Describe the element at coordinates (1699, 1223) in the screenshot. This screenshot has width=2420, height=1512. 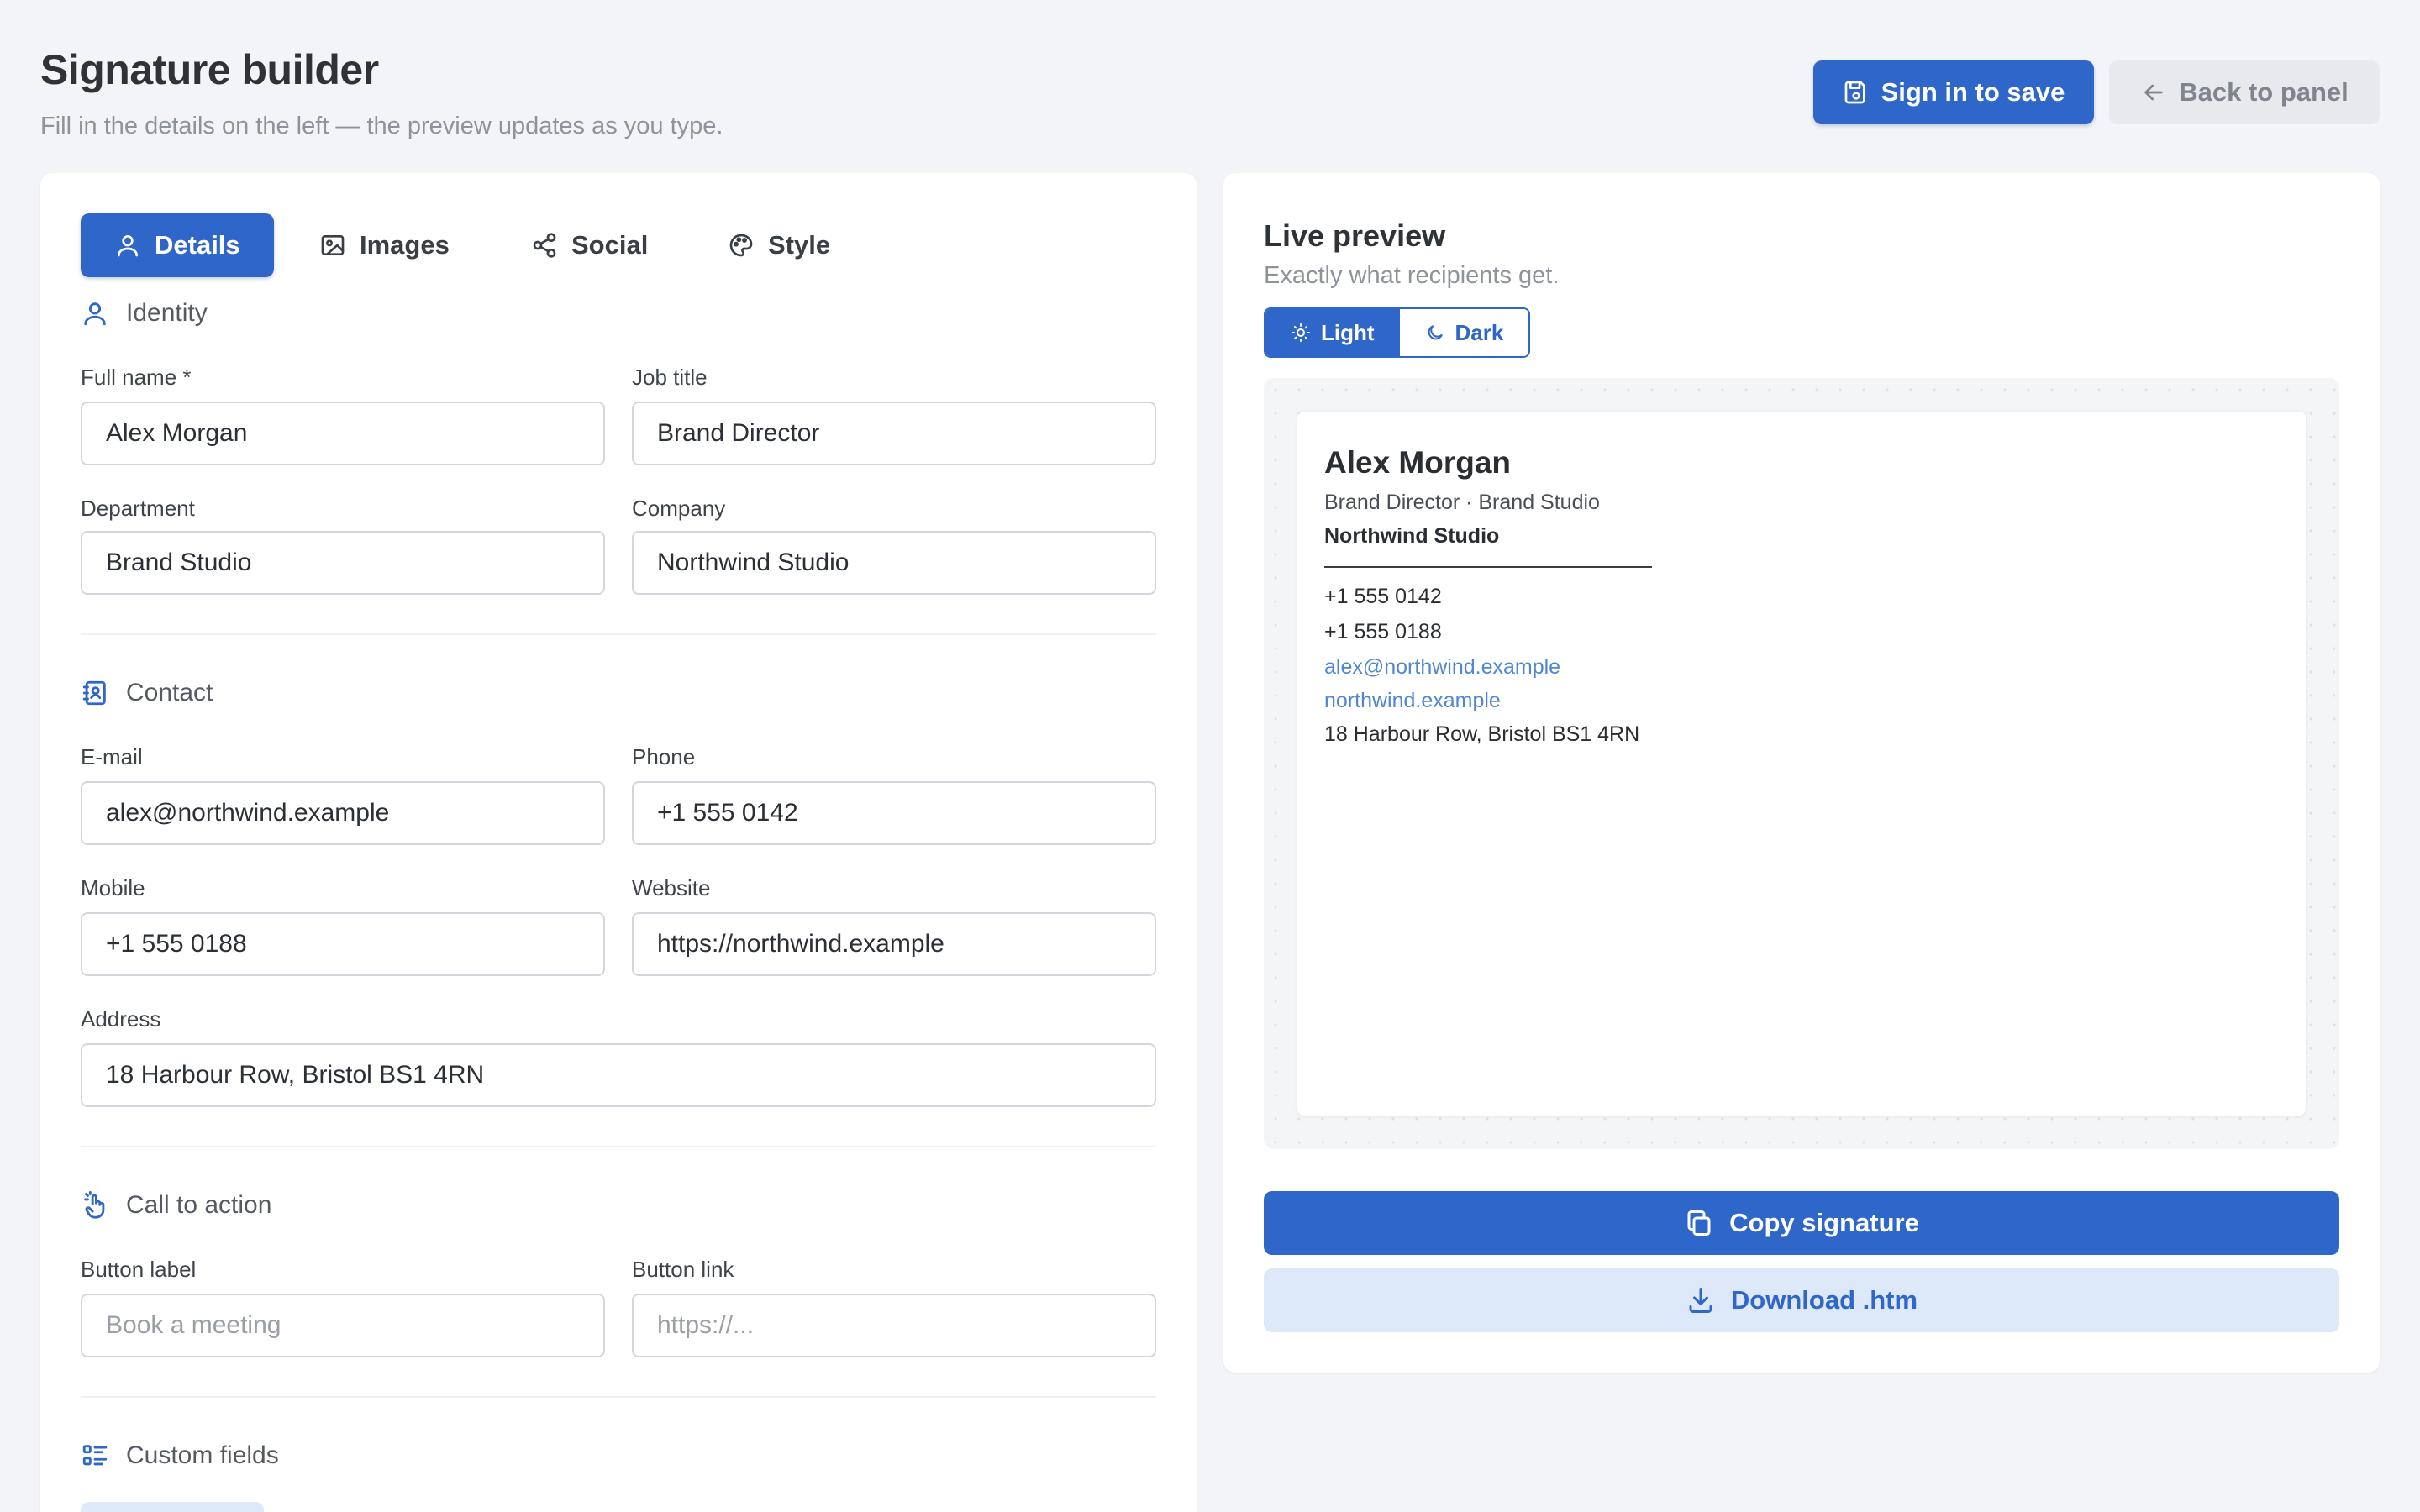
I see `copy-icon` at that location.